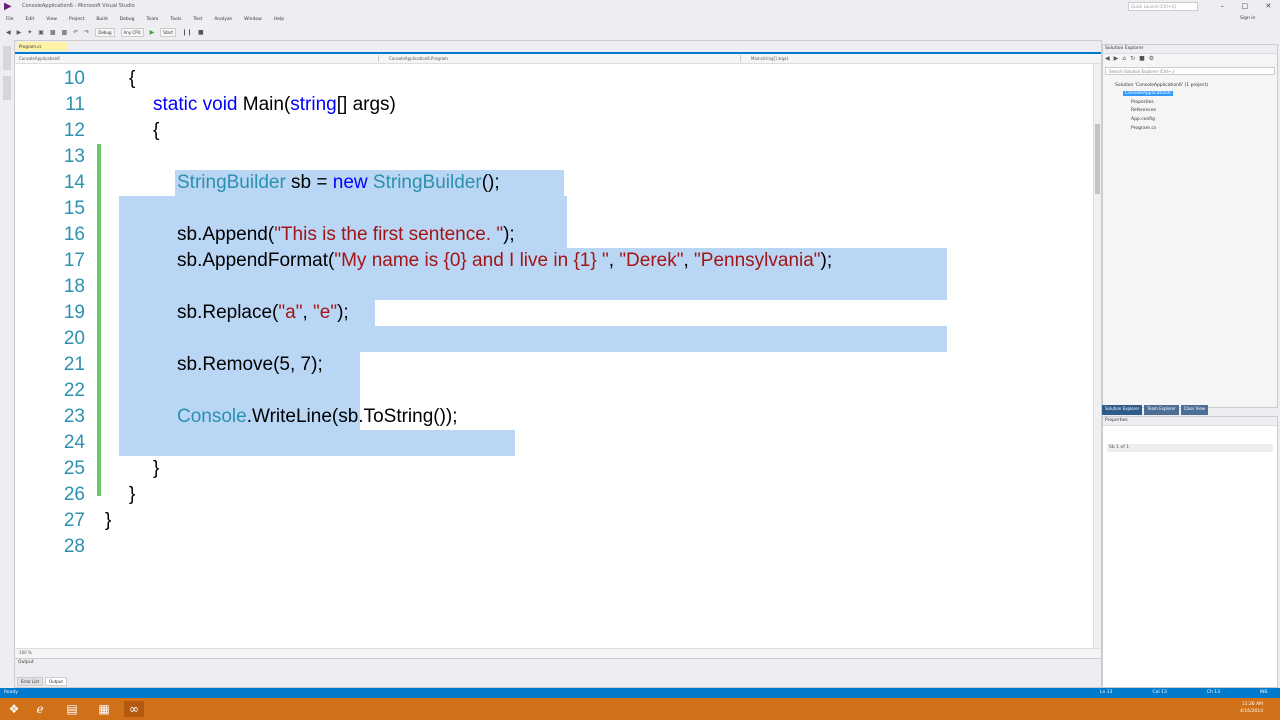  Describe the element at coordinates (1097, 361) in the screenshot. I see `vertical-scrollbar` at that location.